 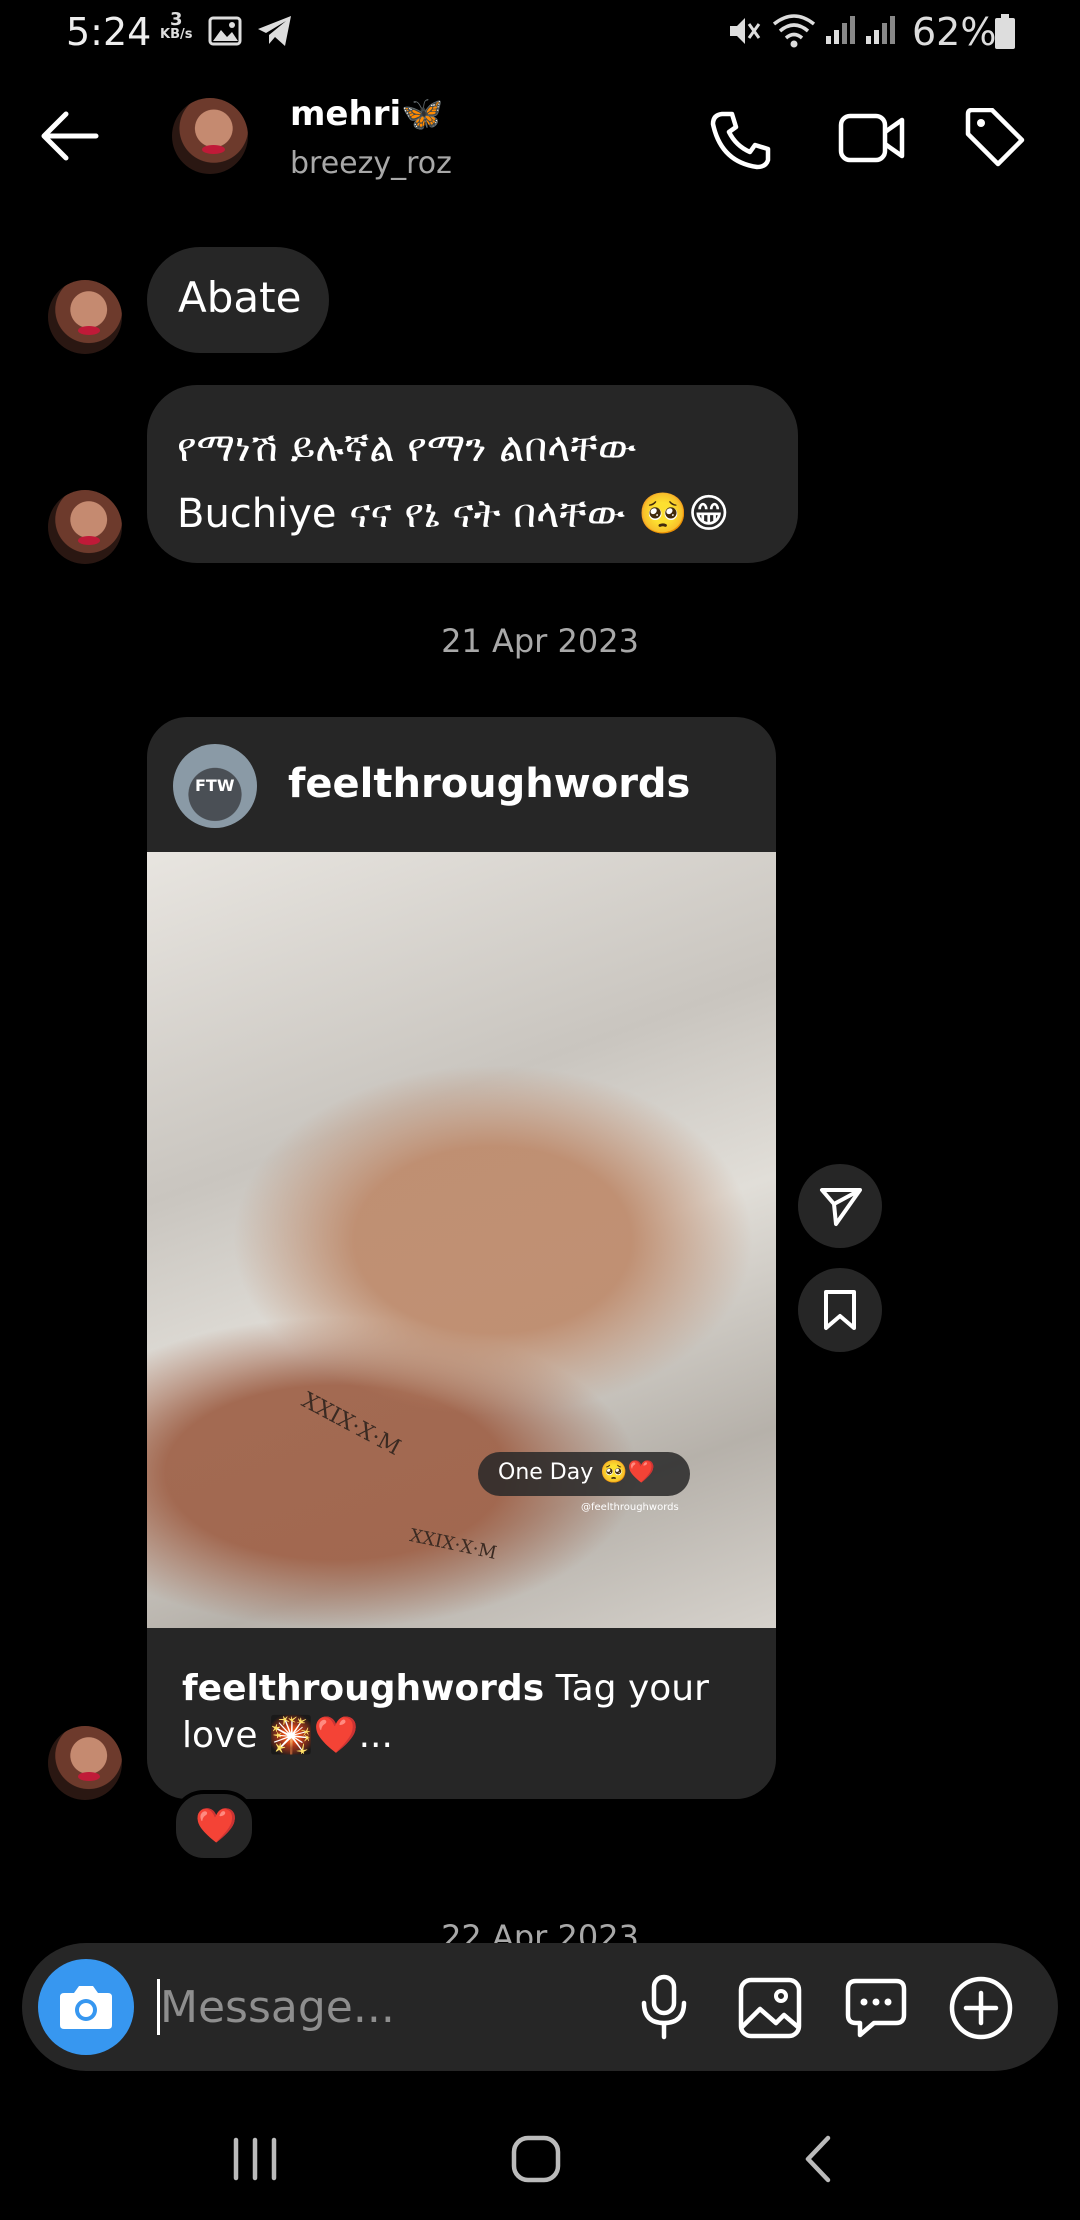 I want to click on camera-button, so click(x=86, y=2007).